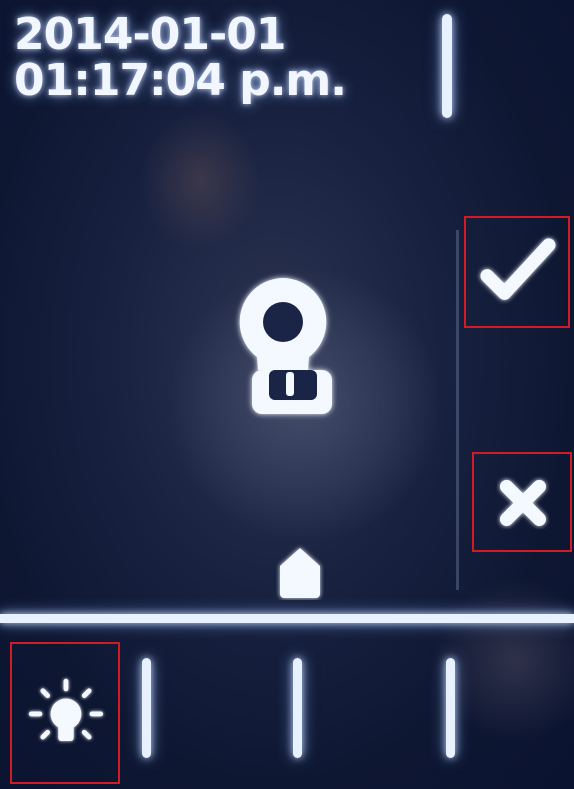 This screenshot has width=574, height=789. I want to click on top-divider, so click(447, 66).